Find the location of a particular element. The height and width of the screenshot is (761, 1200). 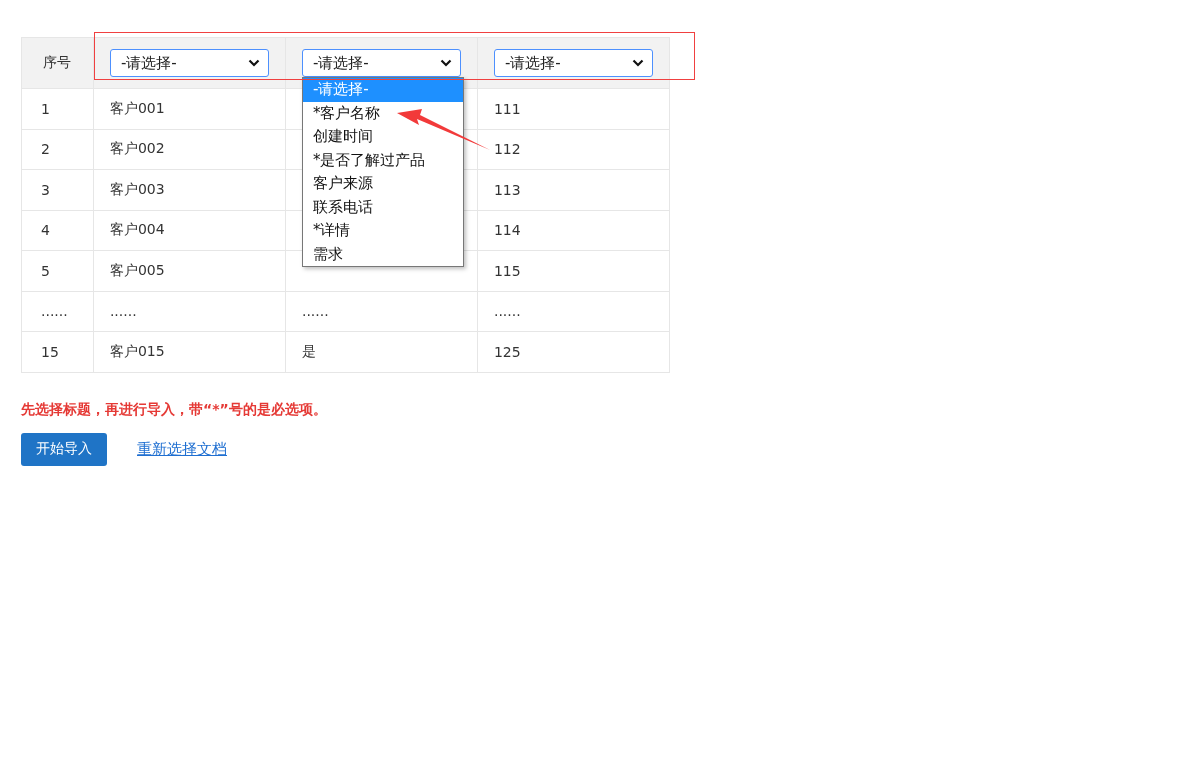

table-cell: 客户005 is located at coordinates (137, 269).